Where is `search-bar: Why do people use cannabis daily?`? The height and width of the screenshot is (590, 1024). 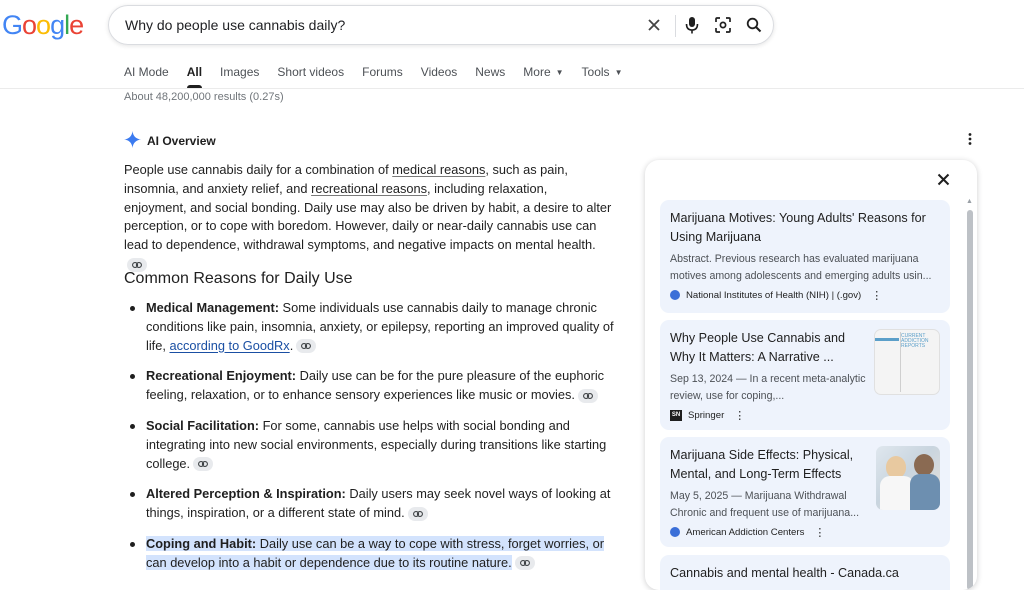 search-bar: Why do people use cannabis daily? is located at coordinates (441, 25).